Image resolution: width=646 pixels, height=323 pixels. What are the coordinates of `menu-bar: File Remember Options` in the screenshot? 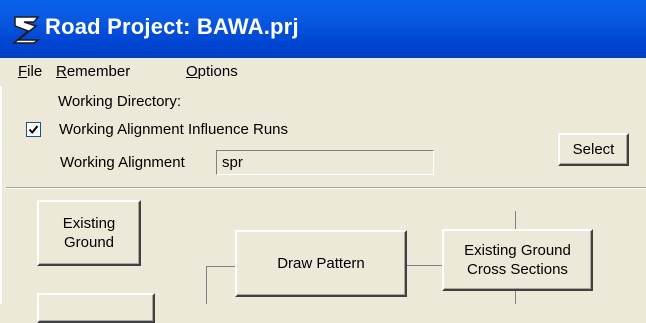 It's located at (323, 72).